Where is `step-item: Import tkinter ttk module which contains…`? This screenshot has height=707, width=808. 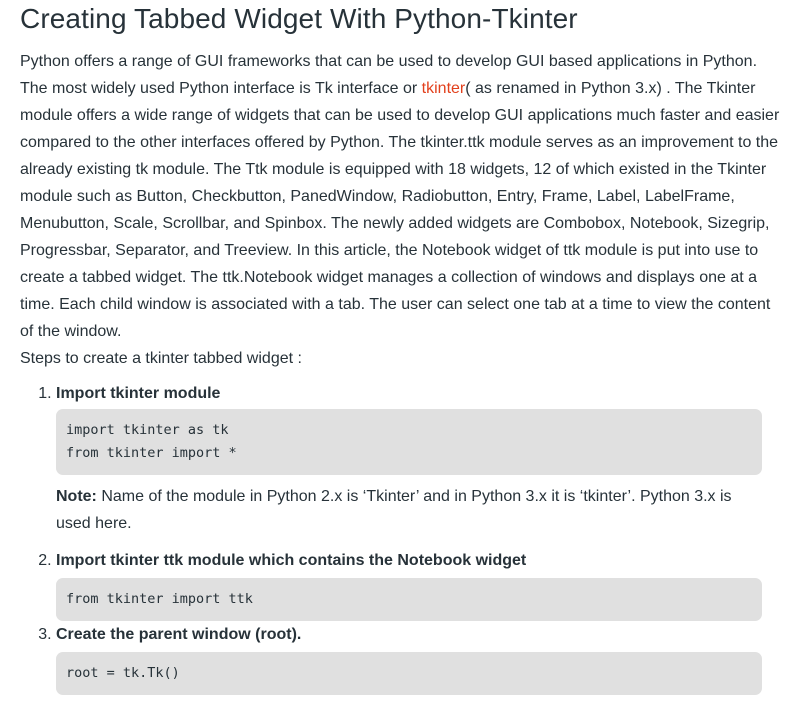 step-item: Import tkinter ttk module which contains… is located at coordinates (422, 584).